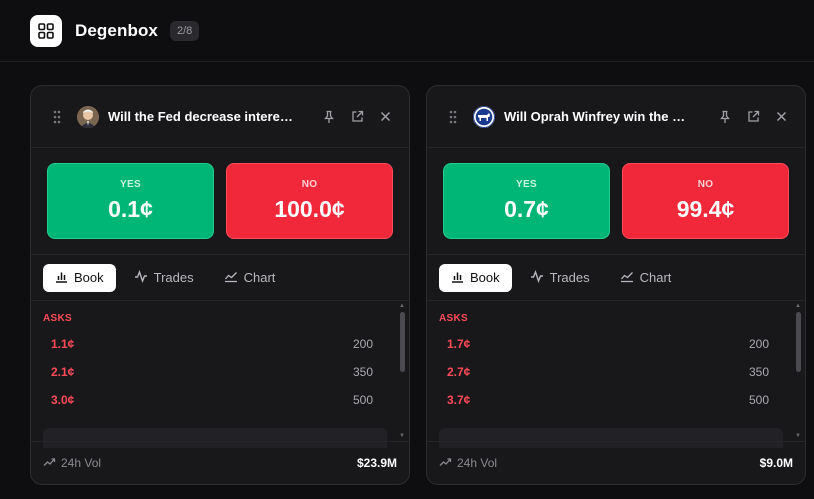 The width and height of the screenshot is (814, 499). I want to click on ask-price: 2.1¢, so click(63, 372).